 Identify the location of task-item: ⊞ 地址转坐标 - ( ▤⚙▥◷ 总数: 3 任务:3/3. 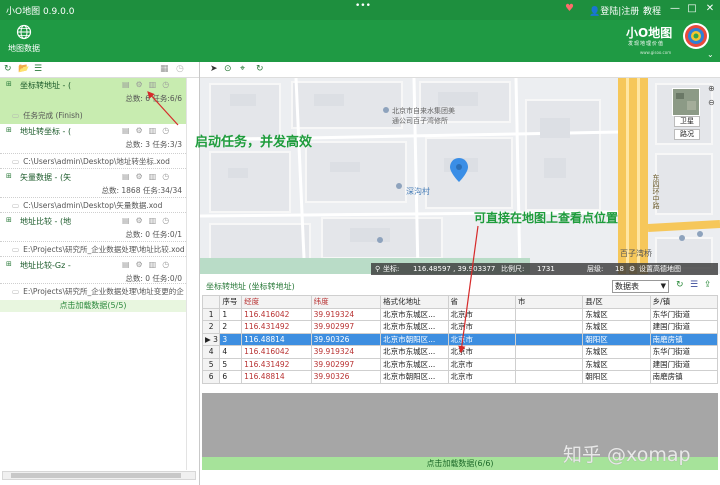
(93, 139).